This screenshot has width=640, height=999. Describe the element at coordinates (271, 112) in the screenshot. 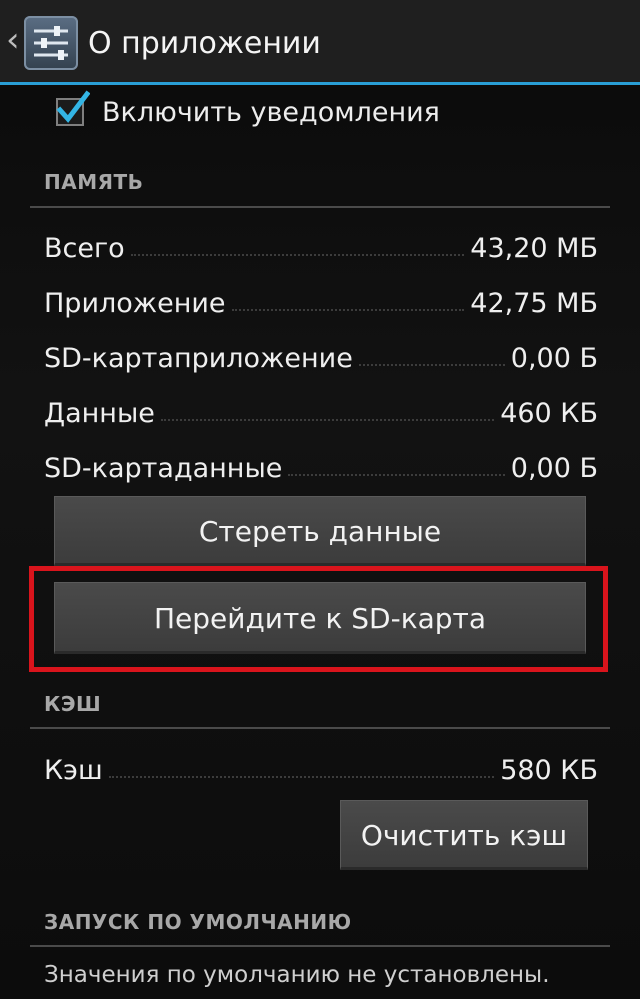

I see `notifications-label: Включить уведомления` at that location.